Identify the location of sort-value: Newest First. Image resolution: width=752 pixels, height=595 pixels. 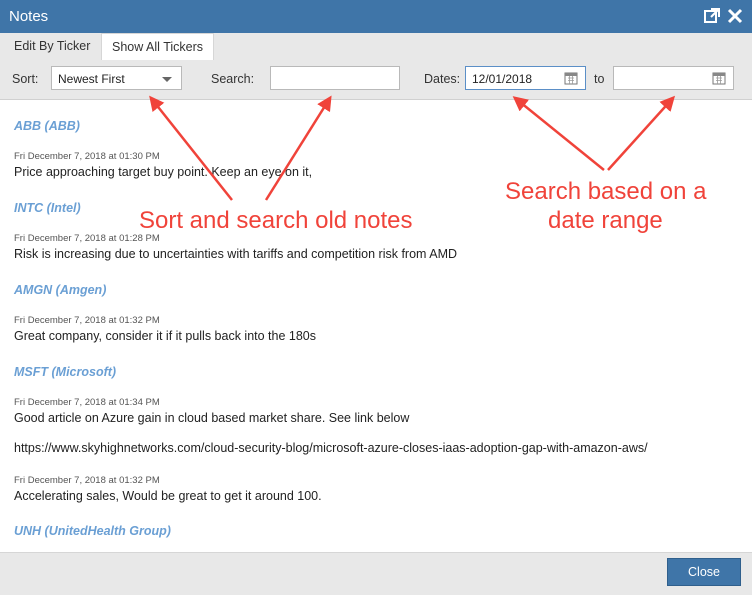
(91, 79).